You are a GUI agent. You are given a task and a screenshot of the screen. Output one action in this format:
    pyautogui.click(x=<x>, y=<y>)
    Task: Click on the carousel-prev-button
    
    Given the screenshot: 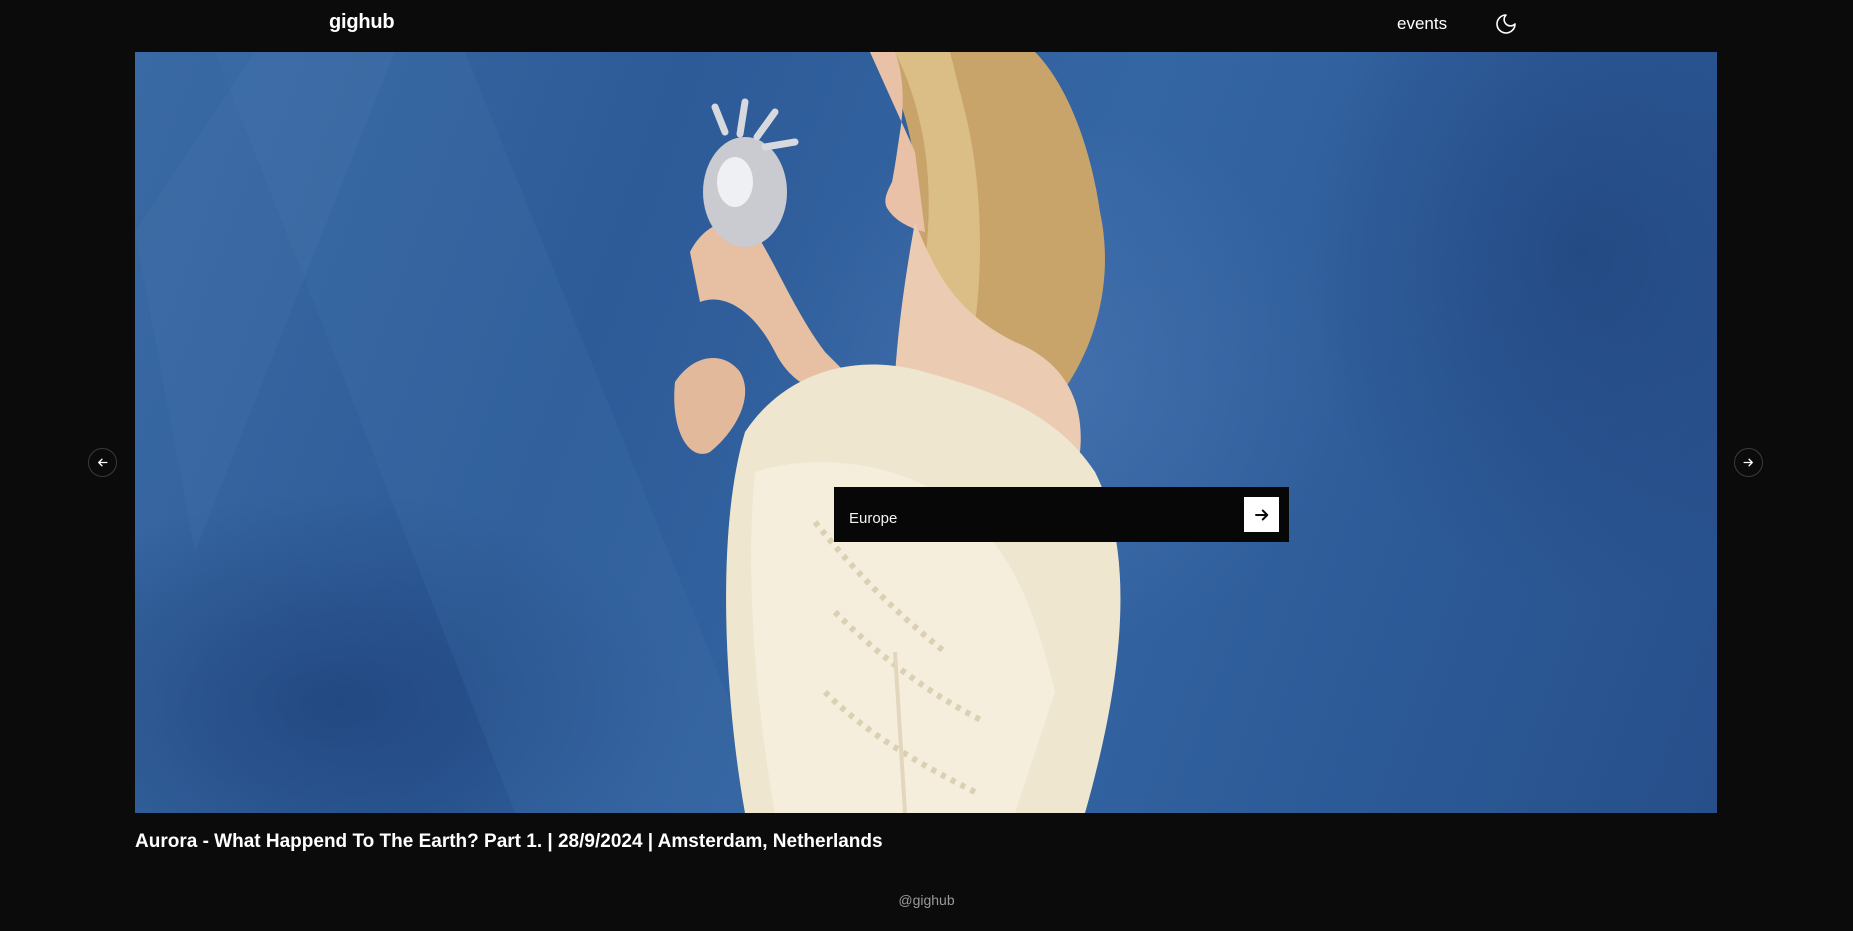 What is the action you would take?
    pyautogui.click(x=102, y=462)
    